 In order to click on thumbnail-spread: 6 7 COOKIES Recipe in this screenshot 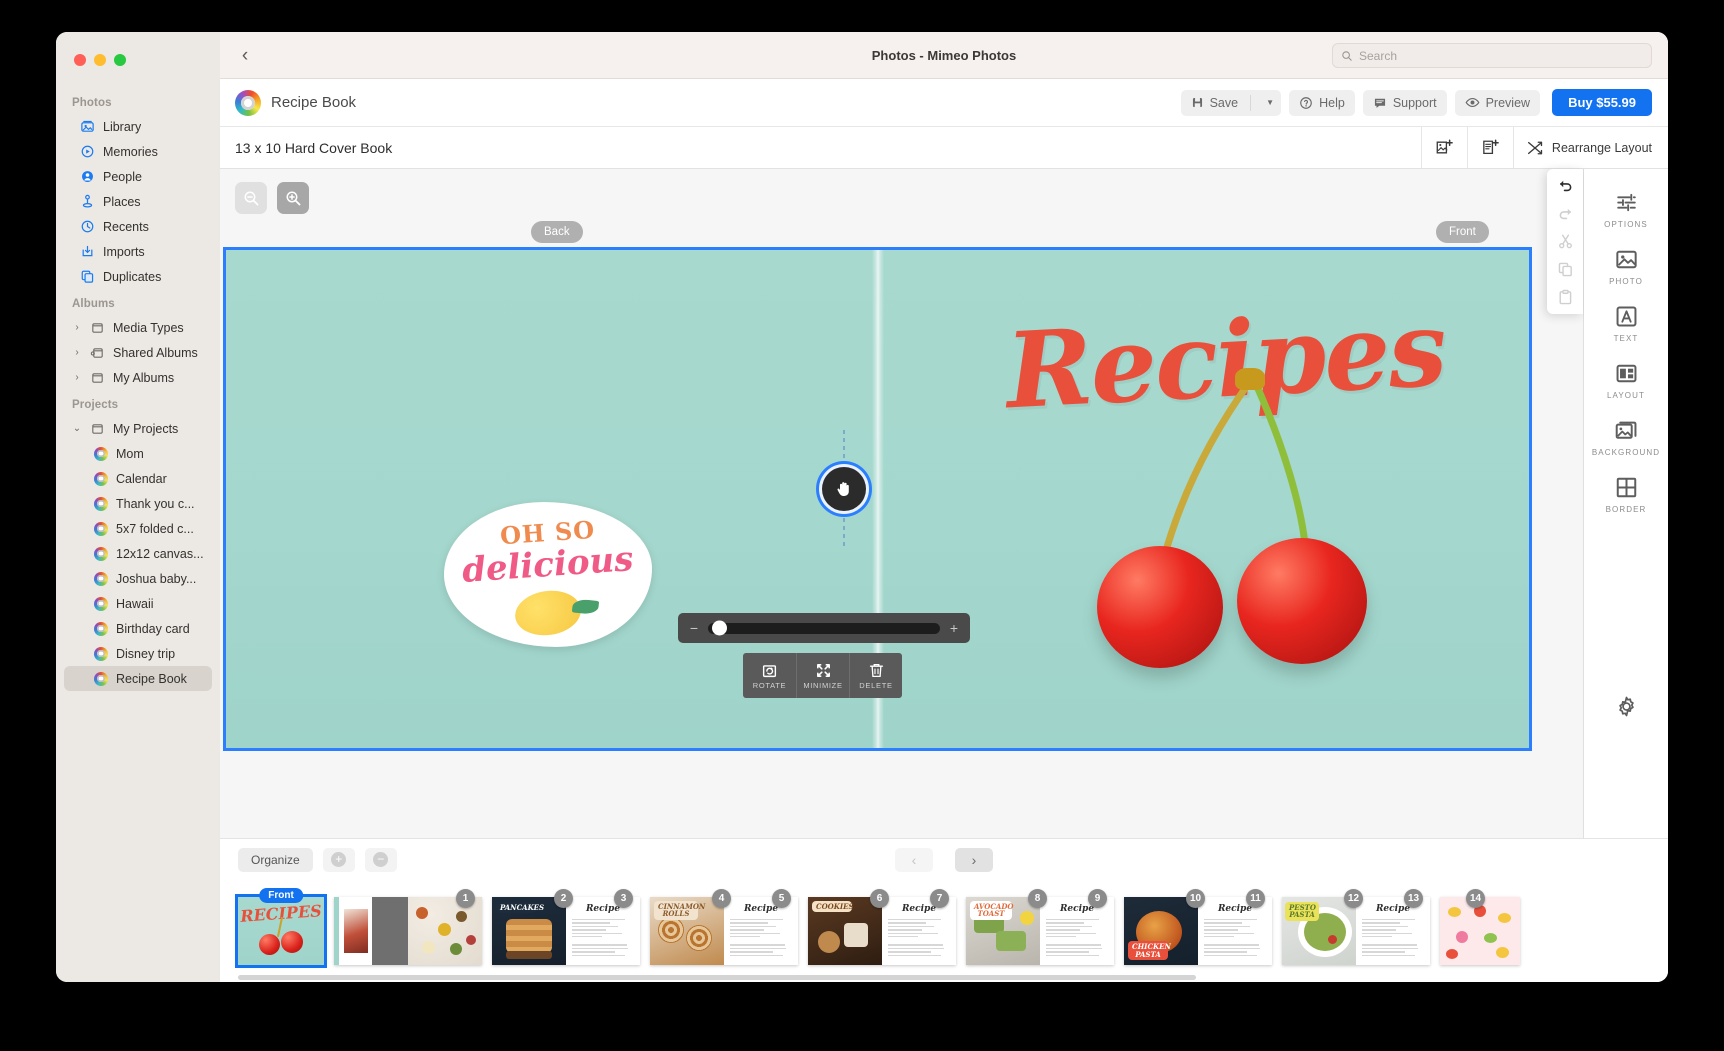, I will do `click(882, 927)`.